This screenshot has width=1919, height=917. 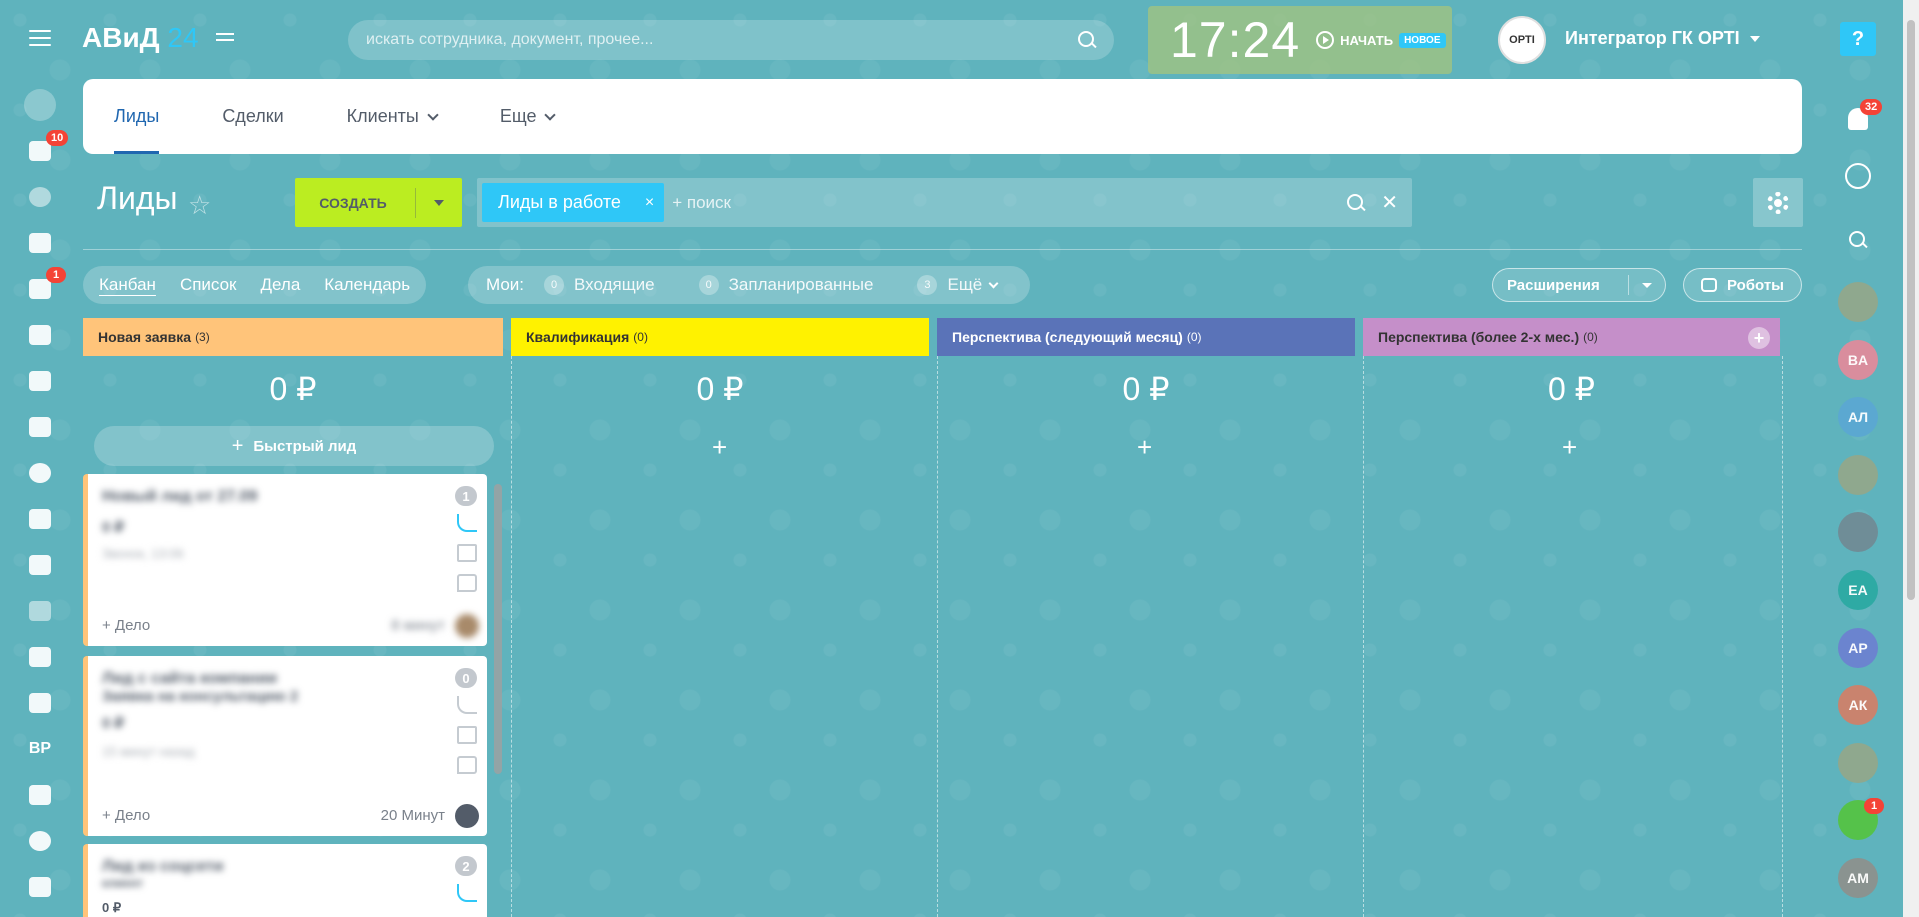 I want to click on favorite-star-icon: ☆, so click(x=199, y=205).